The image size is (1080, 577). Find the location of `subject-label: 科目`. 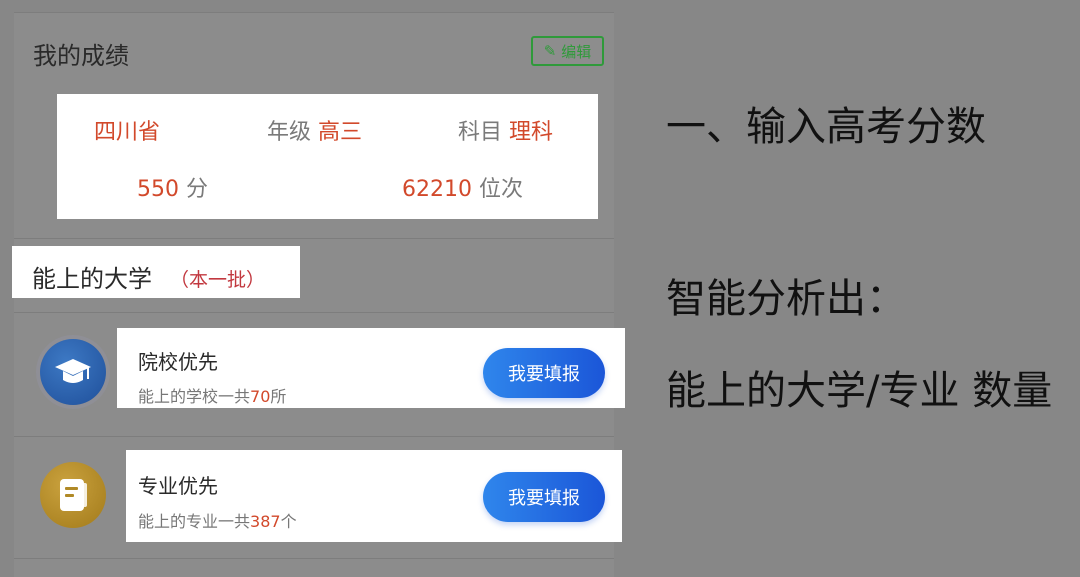

subject-label: 科目 is located at coordinates (480, 132).